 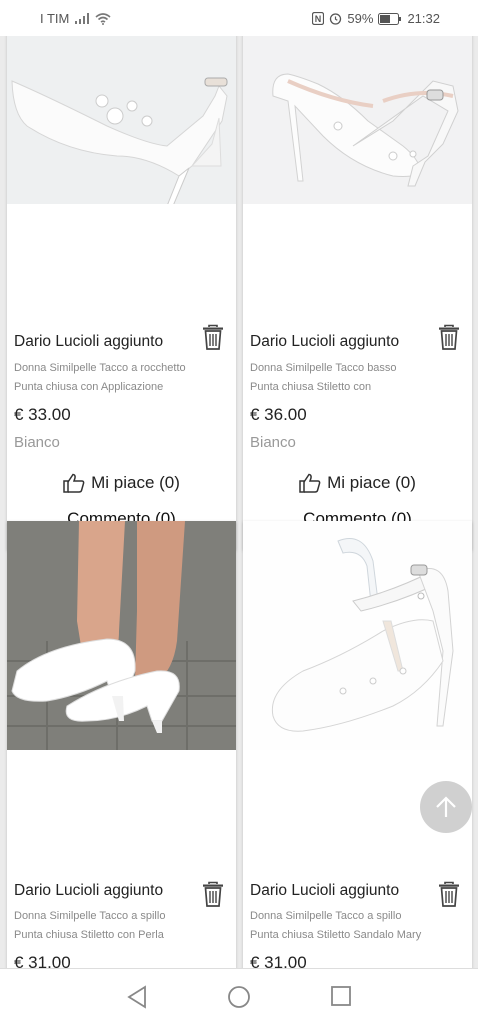 I want to click on home-circle-icon, so click(x=239, y=997).